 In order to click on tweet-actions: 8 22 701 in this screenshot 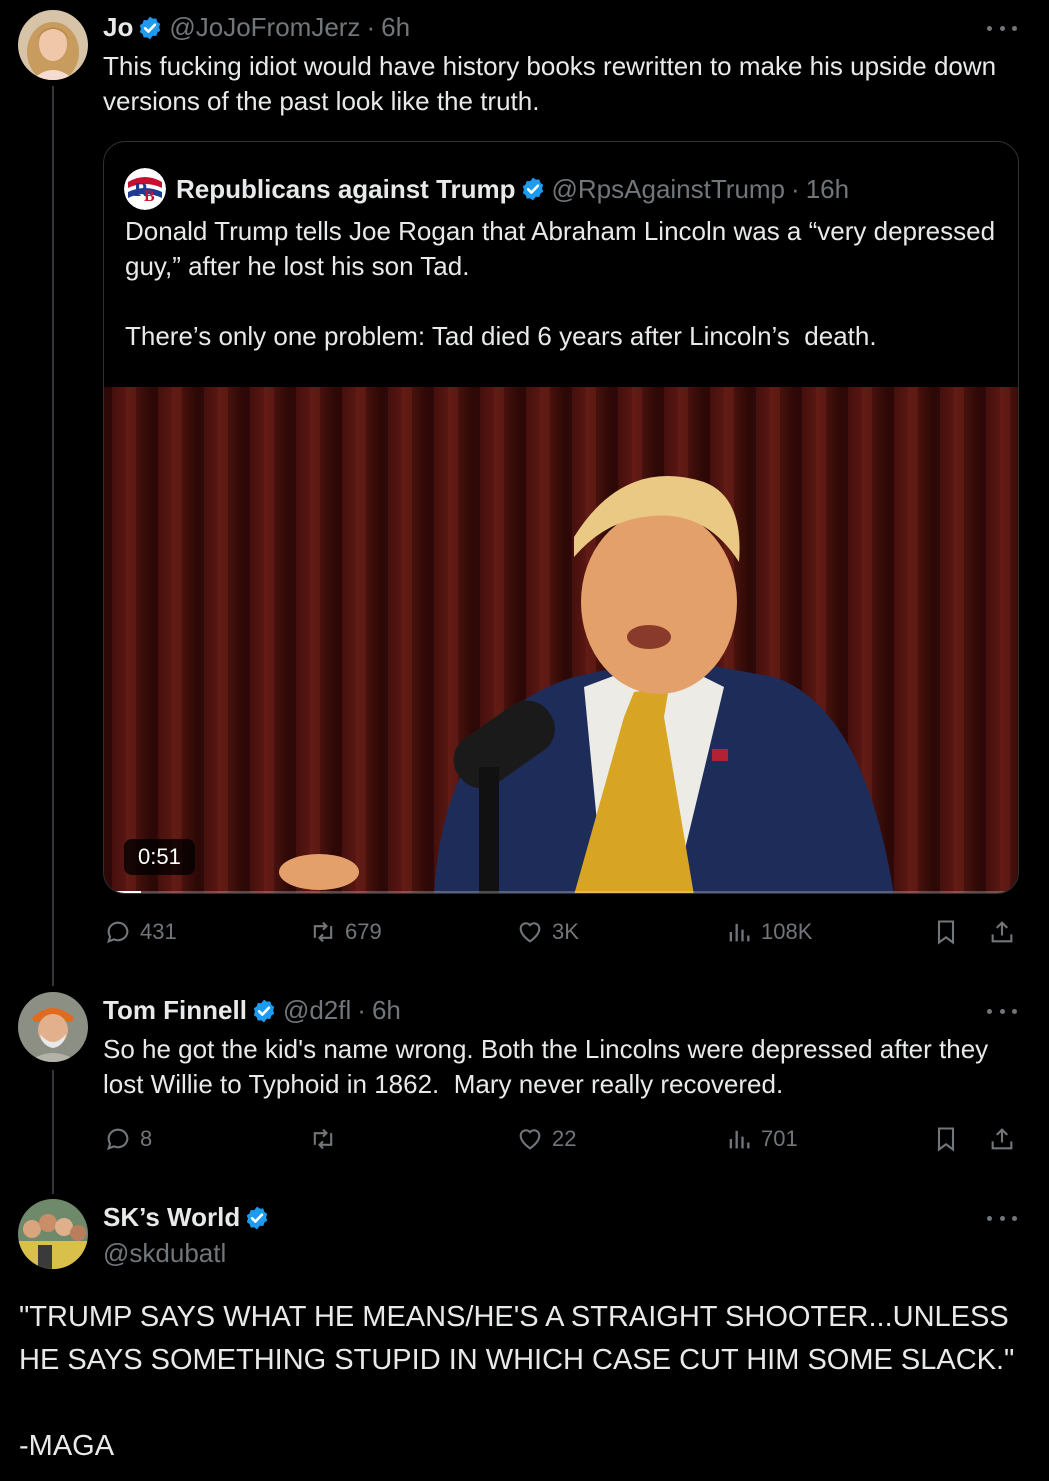, I will do `click(561, 1142)`.